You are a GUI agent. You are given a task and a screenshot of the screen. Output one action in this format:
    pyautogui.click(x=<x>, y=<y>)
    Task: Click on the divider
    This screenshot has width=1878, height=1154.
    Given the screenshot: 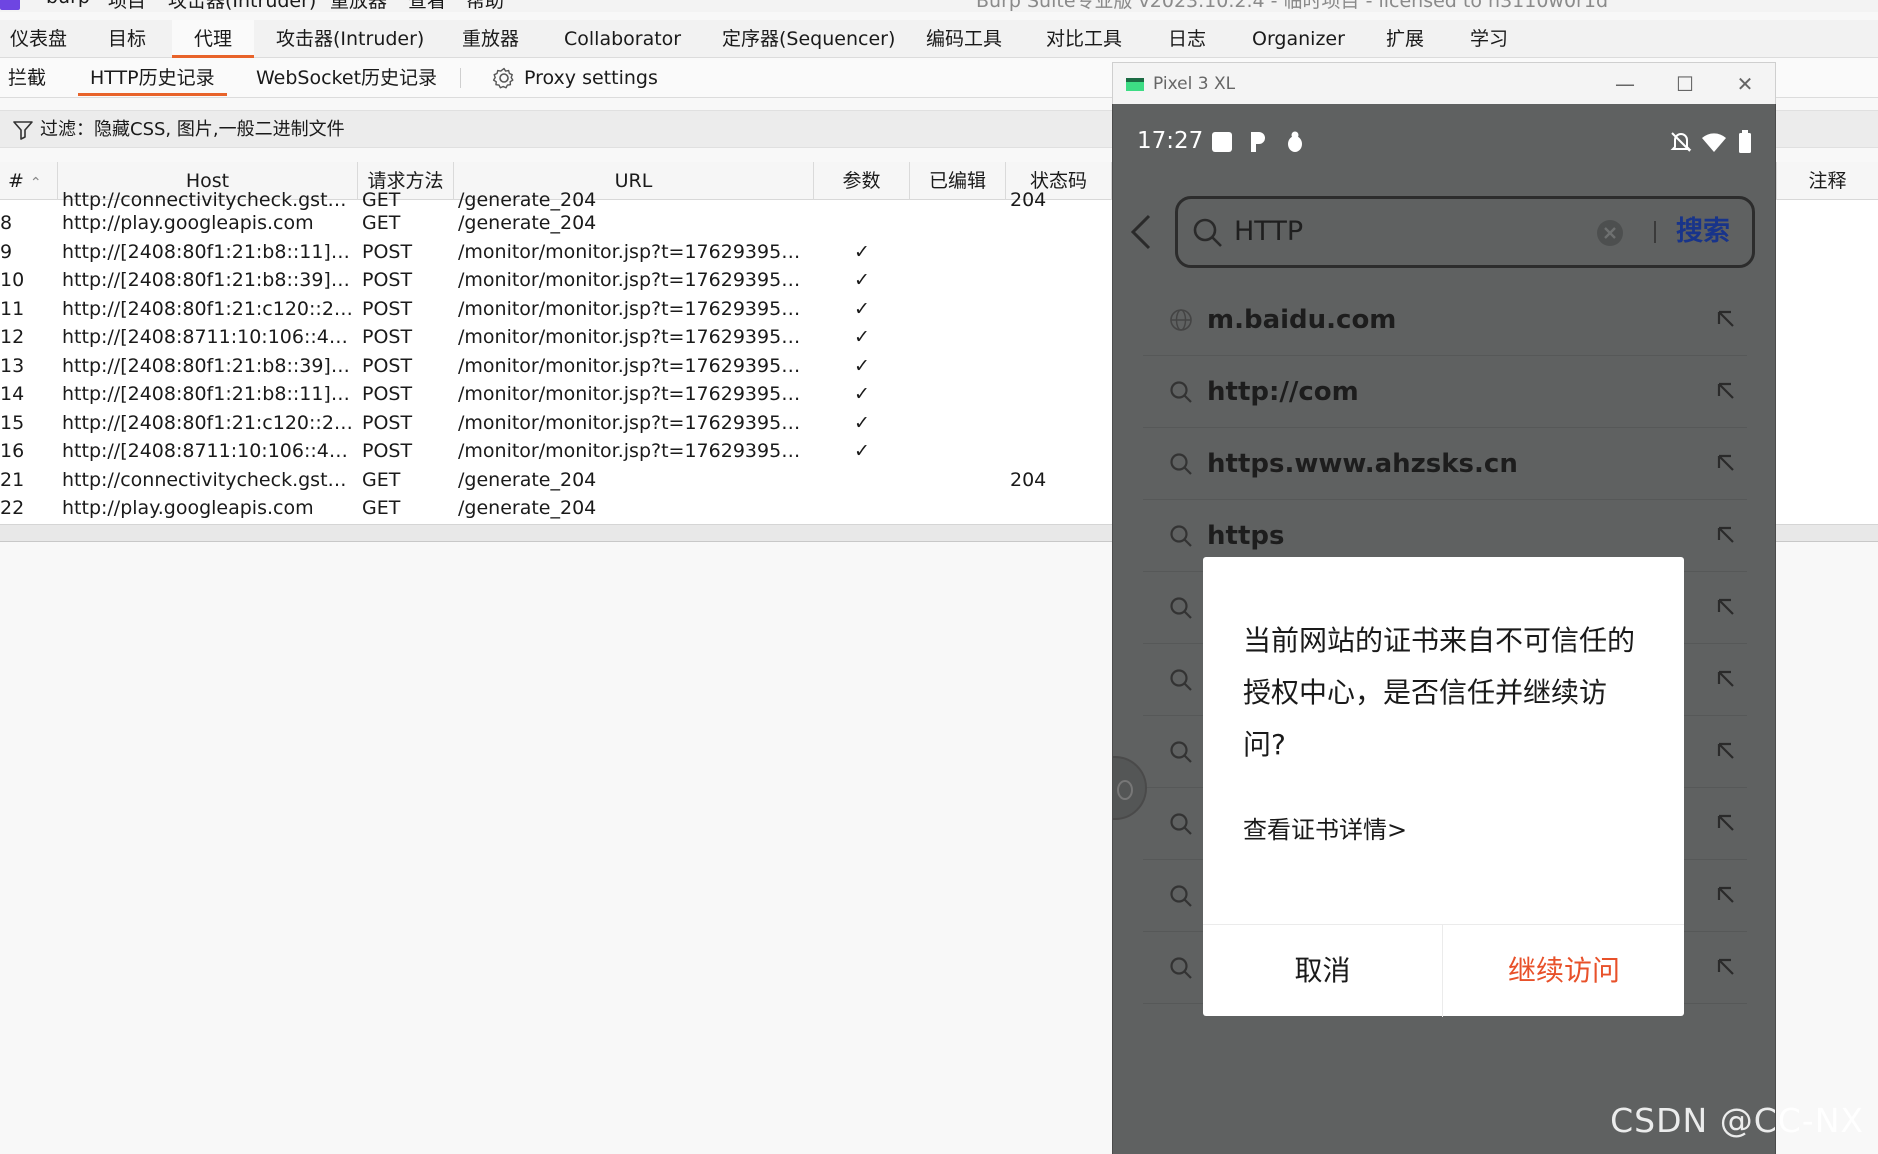 What is the action you would take?
    pyautogui.click(x=1655, y=232)
    